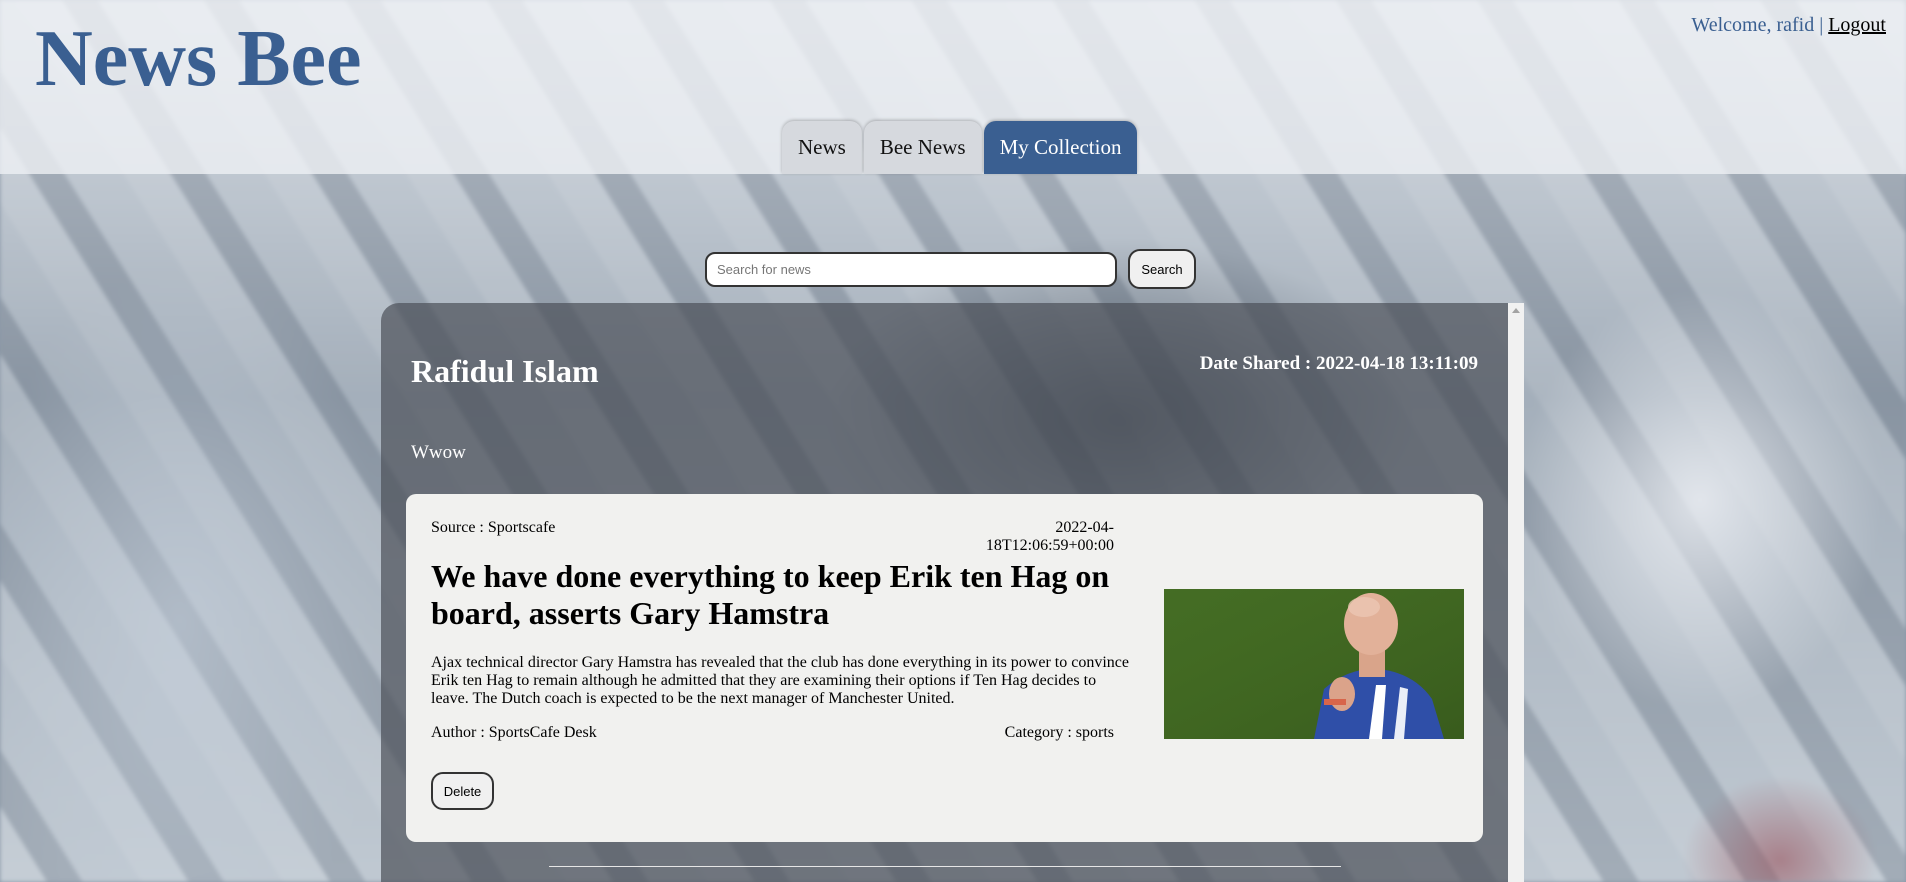  I want to click on logout-link: Logout, so click(1857, 25).